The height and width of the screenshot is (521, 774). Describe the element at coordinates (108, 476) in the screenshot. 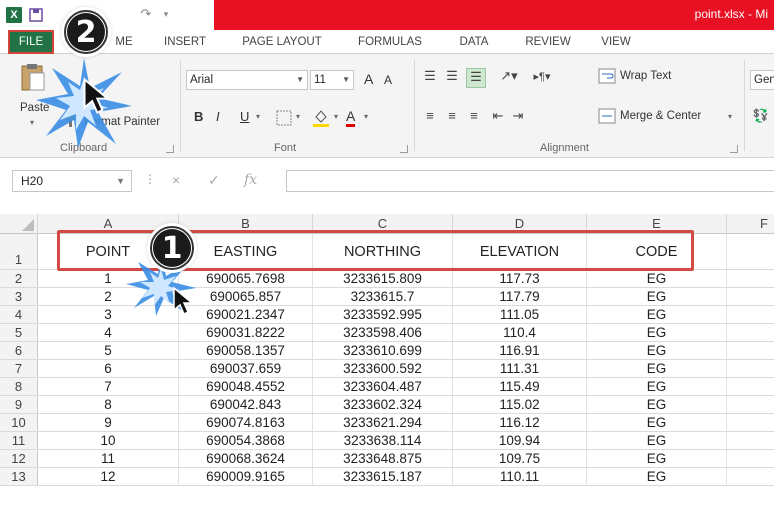

I see `cell-point: 12` at that location.